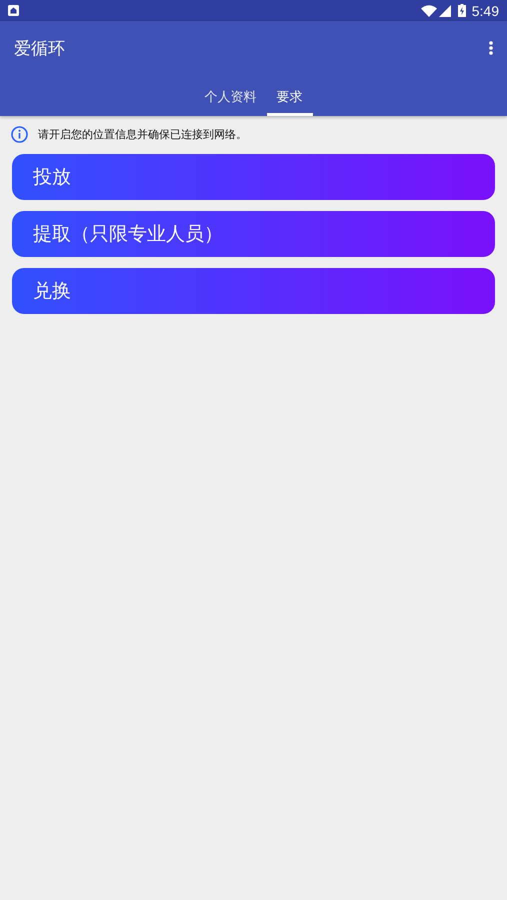 This screenshot has width=507, height=900. What do you see at coordinates (230, 95) in the screenshot?
I see `tab: 个人资料` at bounding box center [230, 95].